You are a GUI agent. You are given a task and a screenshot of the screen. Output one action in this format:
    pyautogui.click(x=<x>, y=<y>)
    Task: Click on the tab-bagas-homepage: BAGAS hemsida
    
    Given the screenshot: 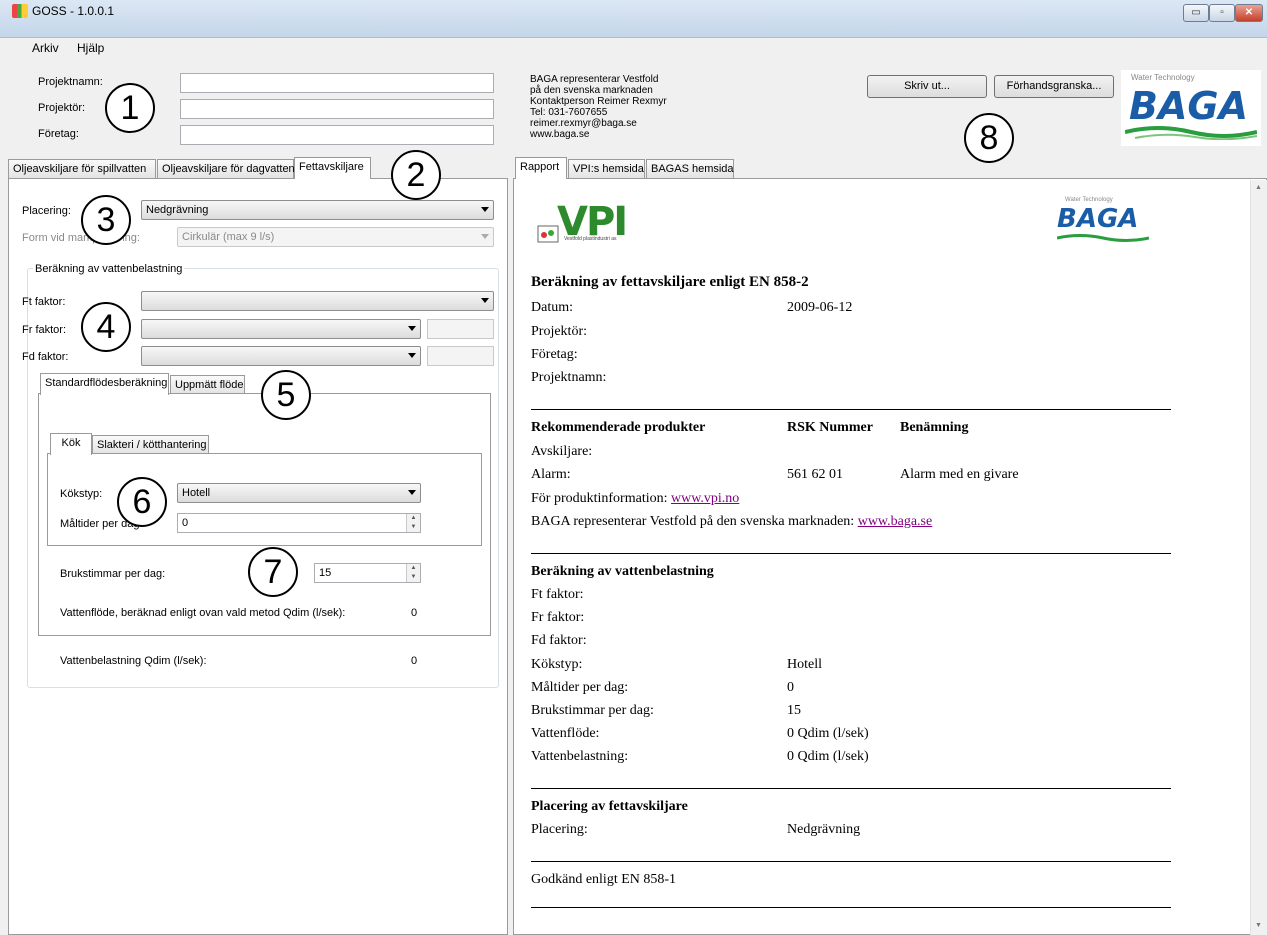 What is the action you would take?
    pyautogui.click(x=690, y=169)
    